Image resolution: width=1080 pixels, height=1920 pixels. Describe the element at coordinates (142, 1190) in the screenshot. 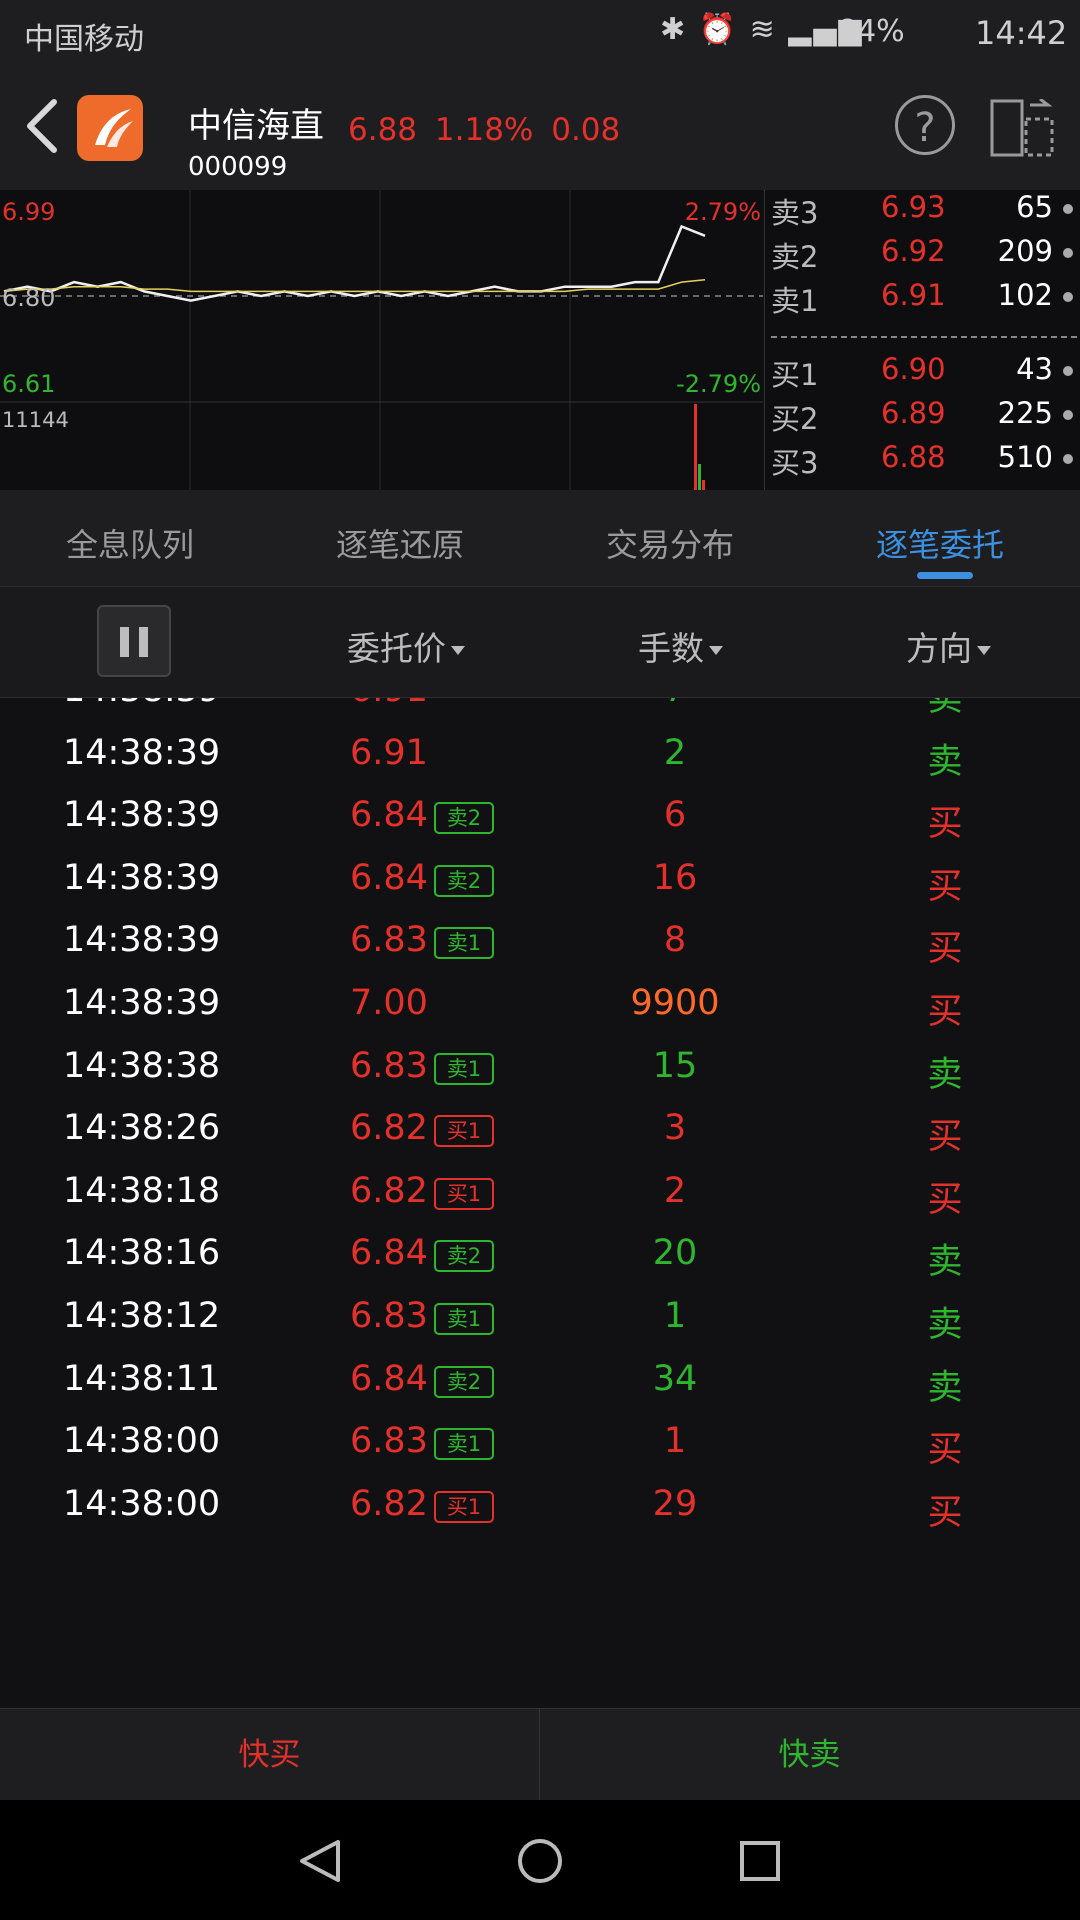

I see `order-time: 14:38:18` at that location.